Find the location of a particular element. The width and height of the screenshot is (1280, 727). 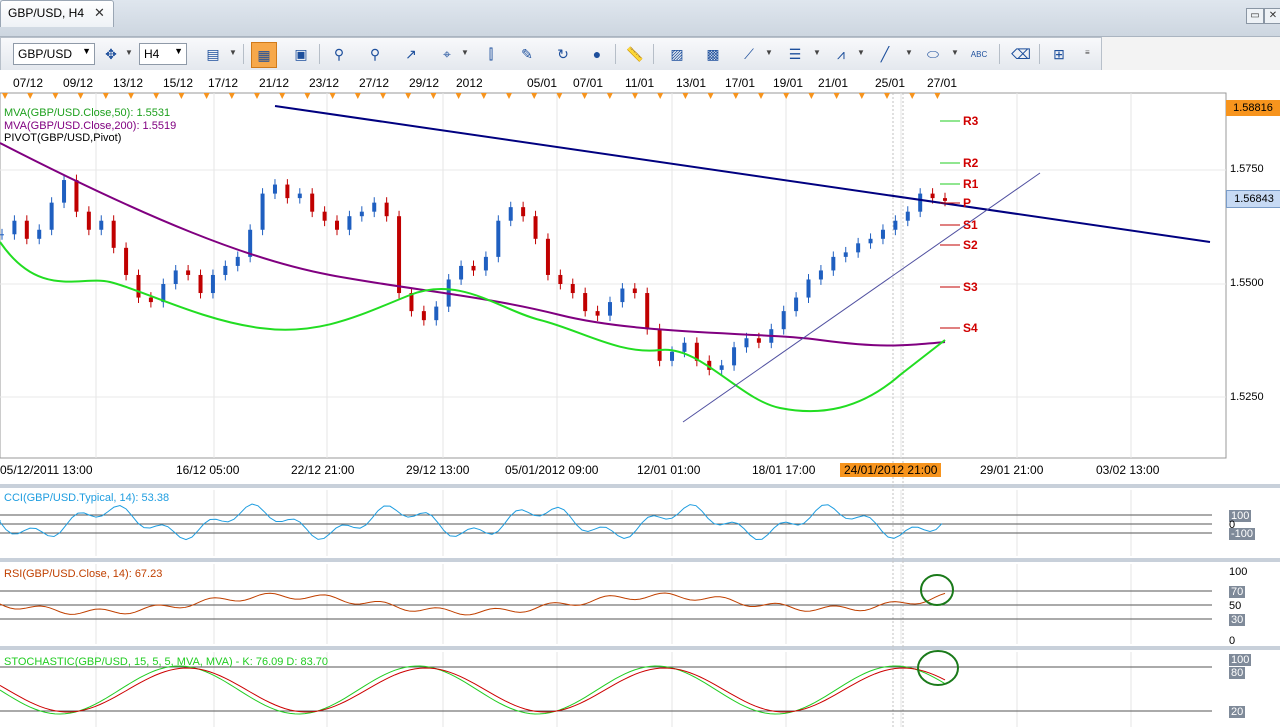

pivot-s3: S3 is located at coordinates (970, 287).